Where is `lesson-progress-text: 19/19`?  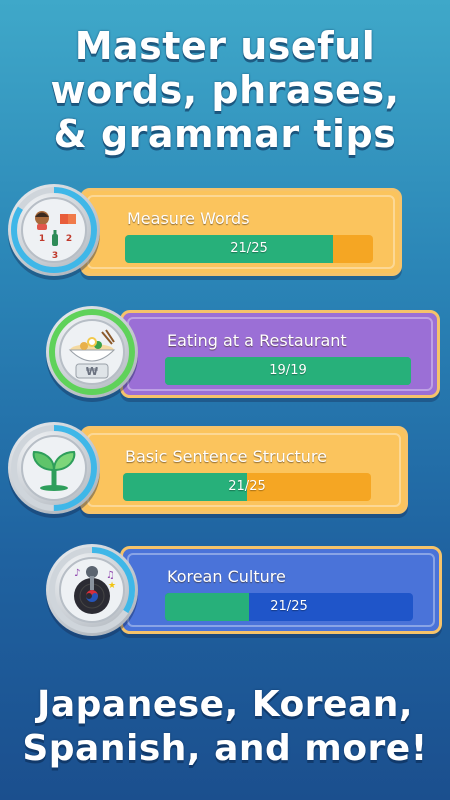 lesson-progress-text: 19/19 is located at coordinates (288, 370).